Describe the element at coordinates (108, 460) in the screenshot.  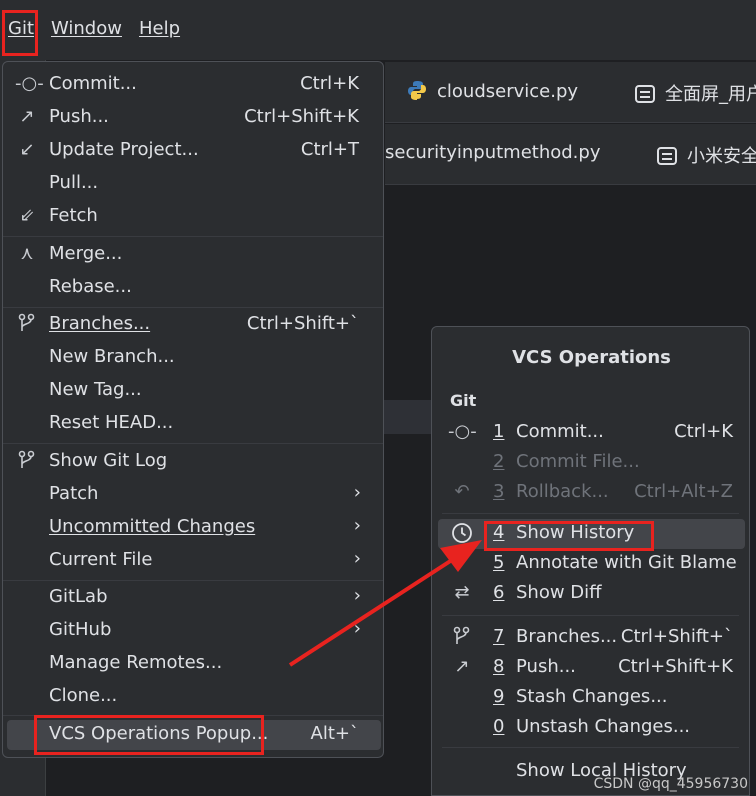
I see `git-menu-show-git-log-label: Show Git Log` at that location.